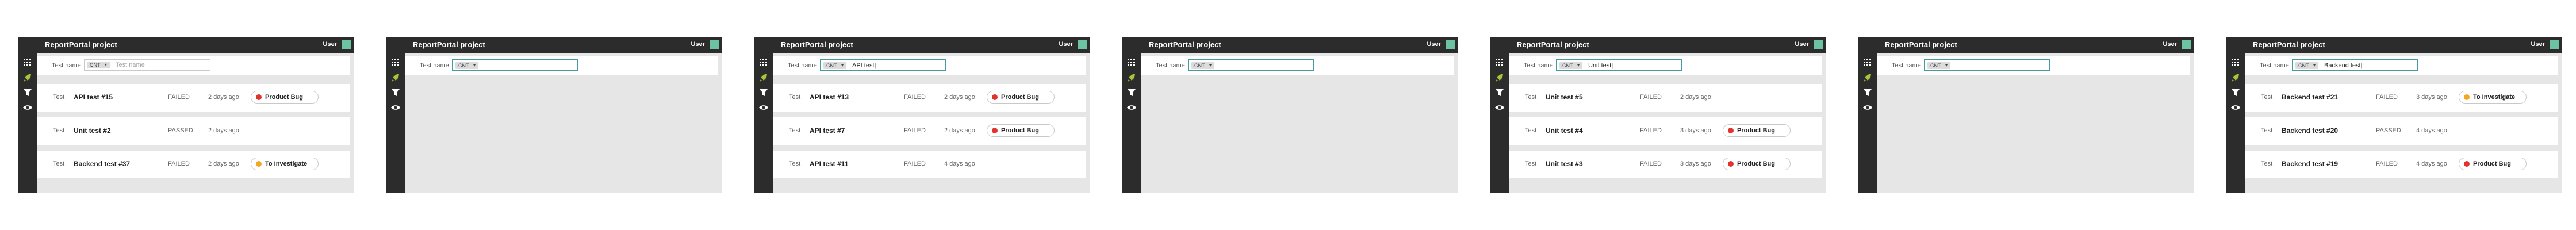 This screenshot has width=2576, height=230. I want to click on test-name: API test #7, so click(827, 130).